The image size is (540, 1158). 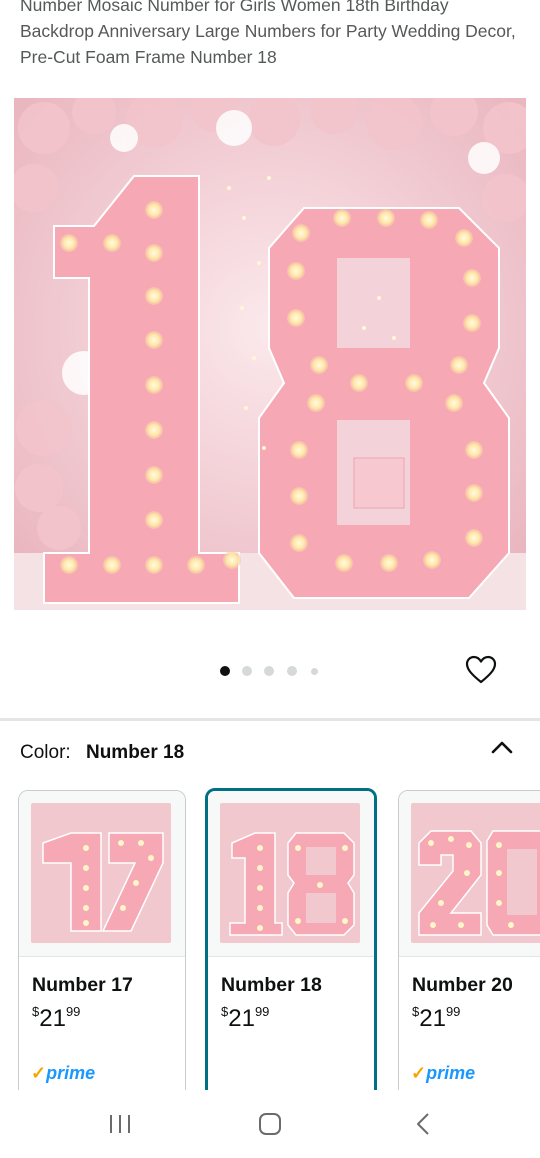 I want to click on variant-card-number-18: Number 18 $2199, so click(x=291, y=951).